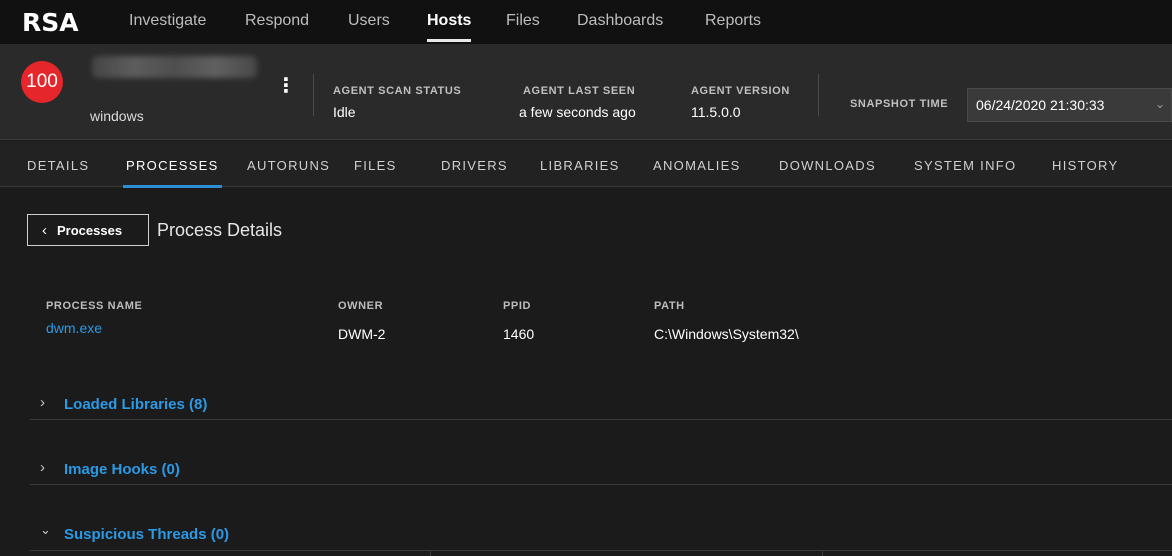  I want to click on tab-anomalies: ANOMALIES, so click(697, 165).